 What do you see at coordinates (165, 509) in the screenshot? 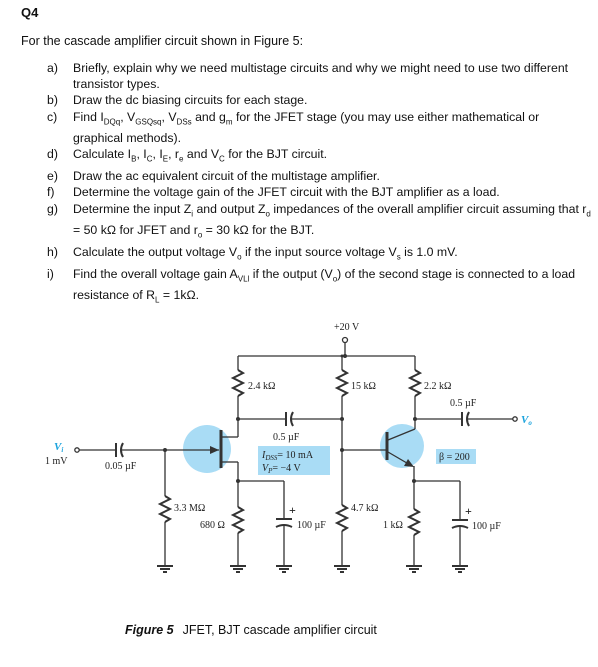
I see `resistor-rg` at bounding box center [165, 509].